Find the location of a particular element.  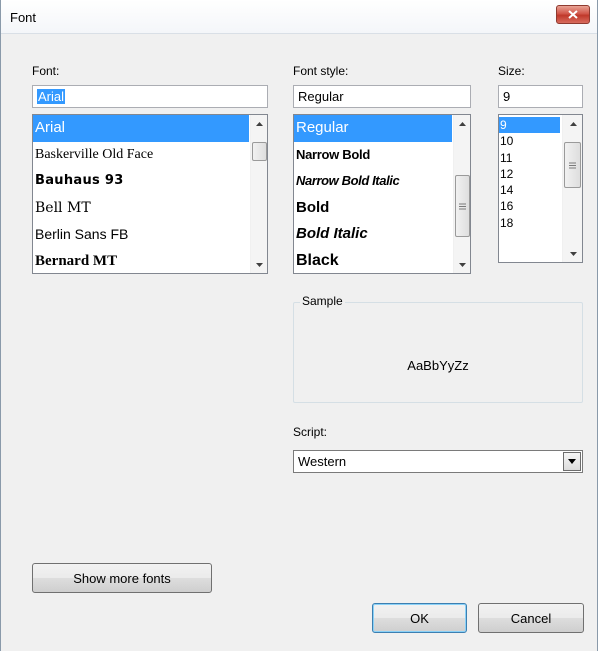

title-bar: Font is located at coordinates (299, 17).